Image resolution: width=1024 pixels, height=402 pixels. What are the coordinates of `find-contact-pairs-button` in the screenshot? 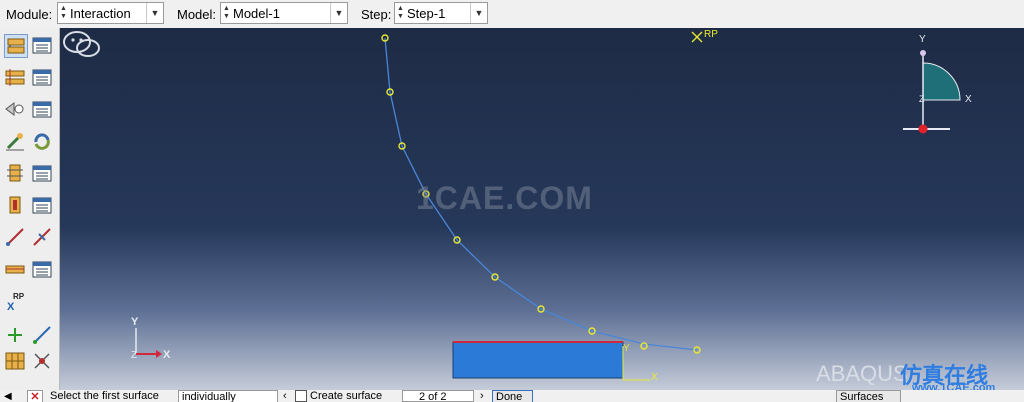 It's located at (16, 142).